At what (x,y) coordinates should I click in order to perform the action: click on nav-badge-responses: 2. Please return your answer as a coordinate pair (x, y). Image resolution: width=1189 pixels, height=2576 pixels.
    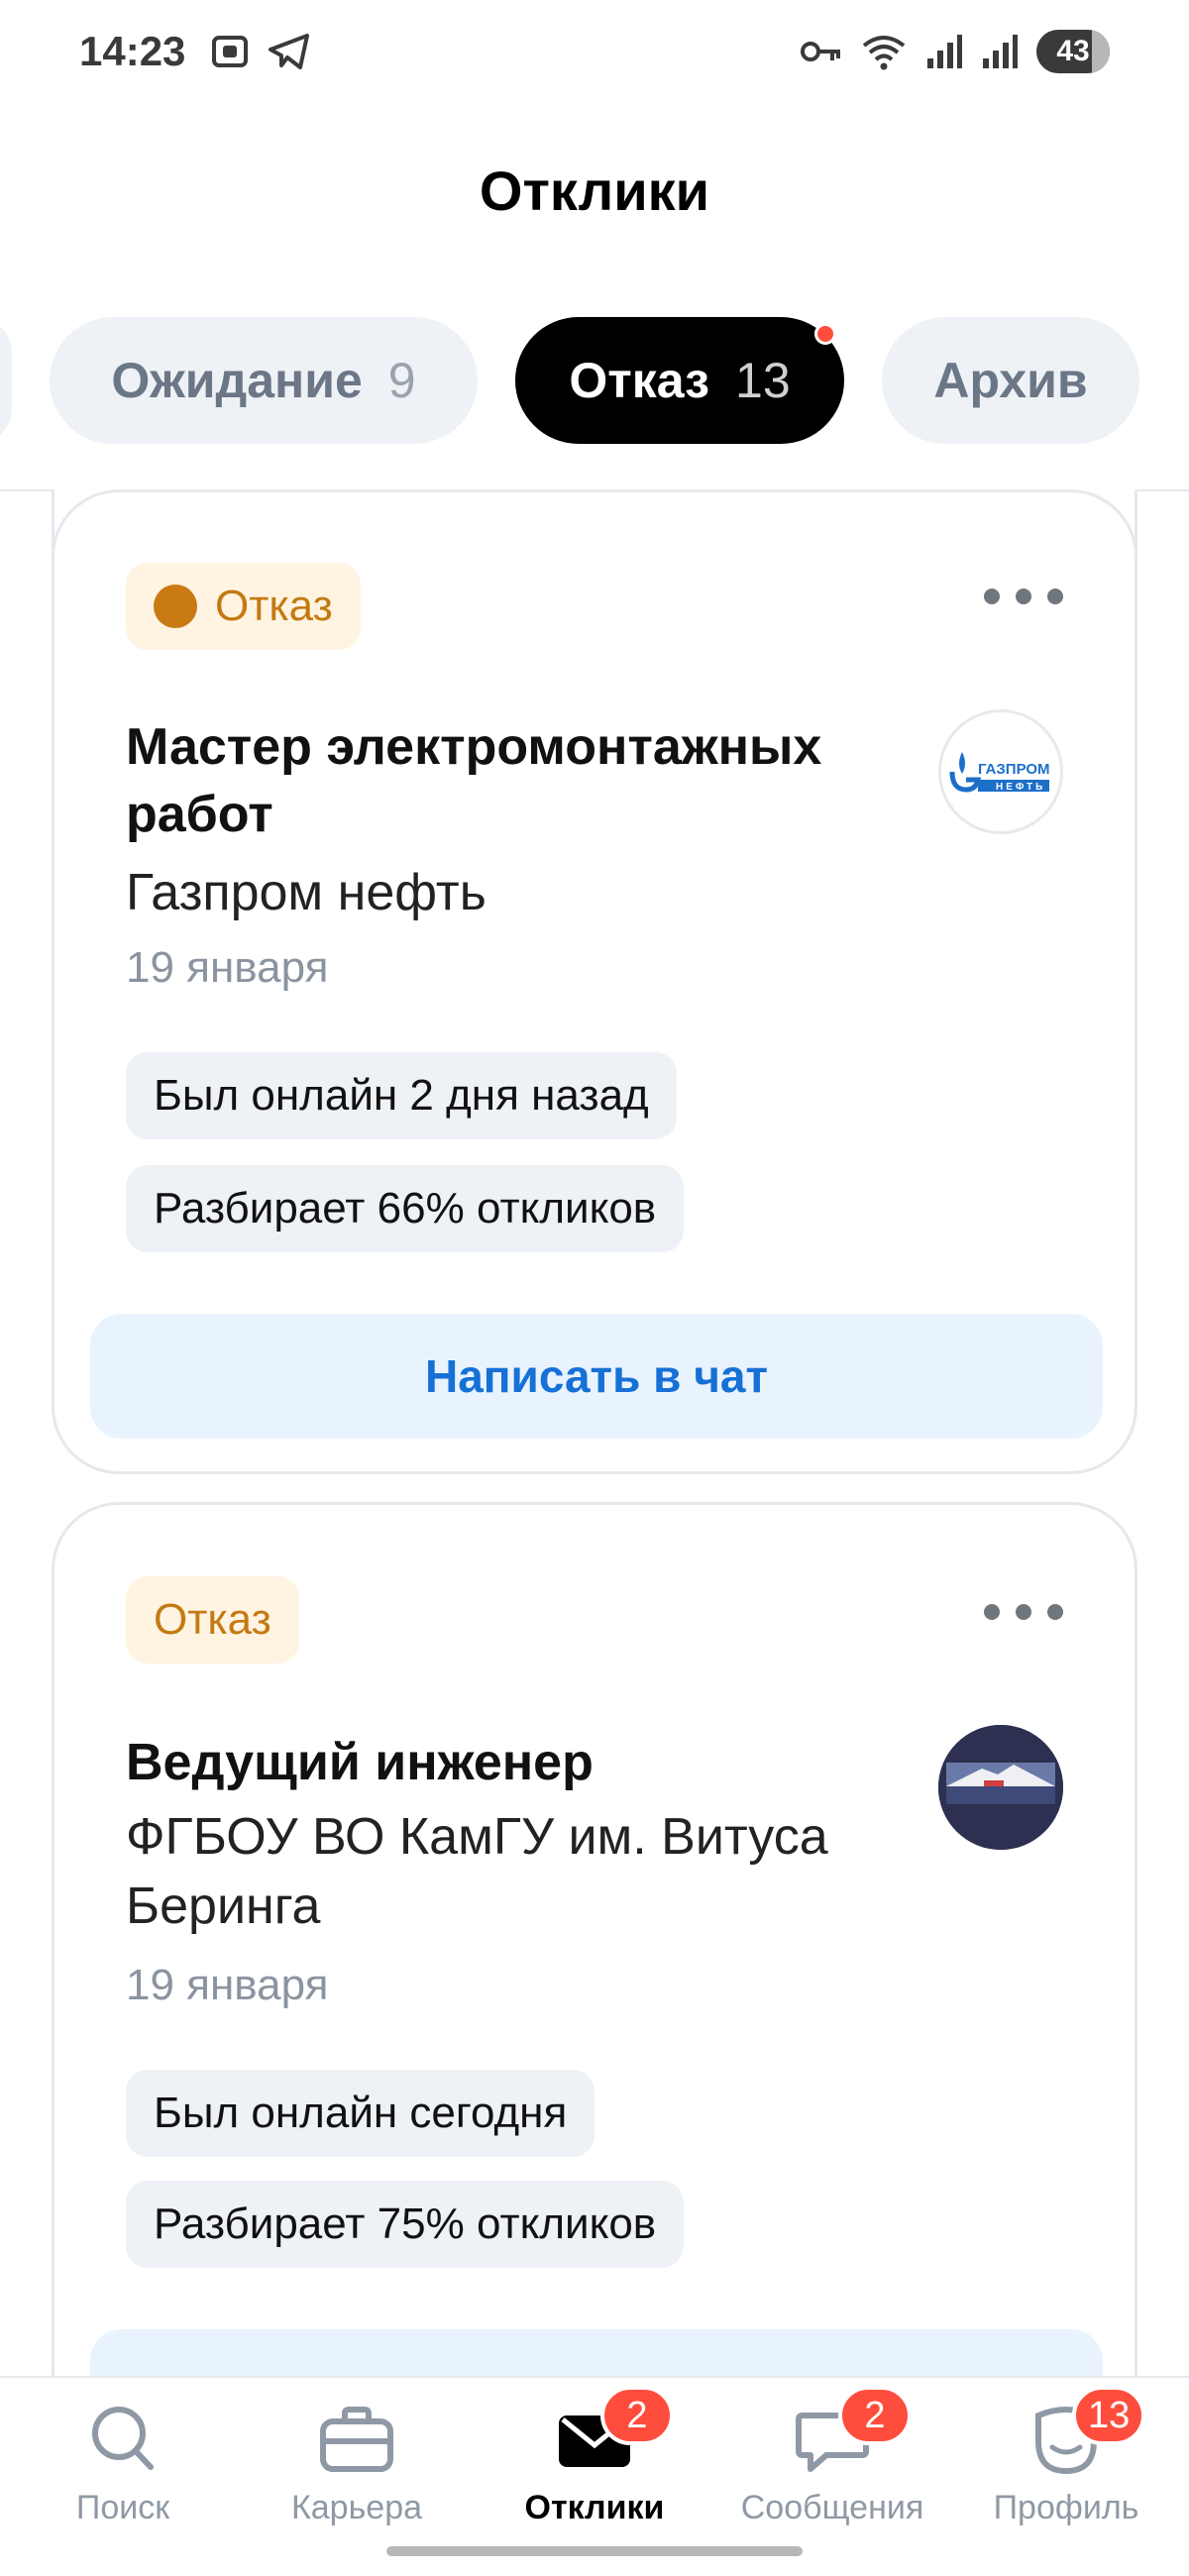
    Looking at the image, I should click on (637, 2416).